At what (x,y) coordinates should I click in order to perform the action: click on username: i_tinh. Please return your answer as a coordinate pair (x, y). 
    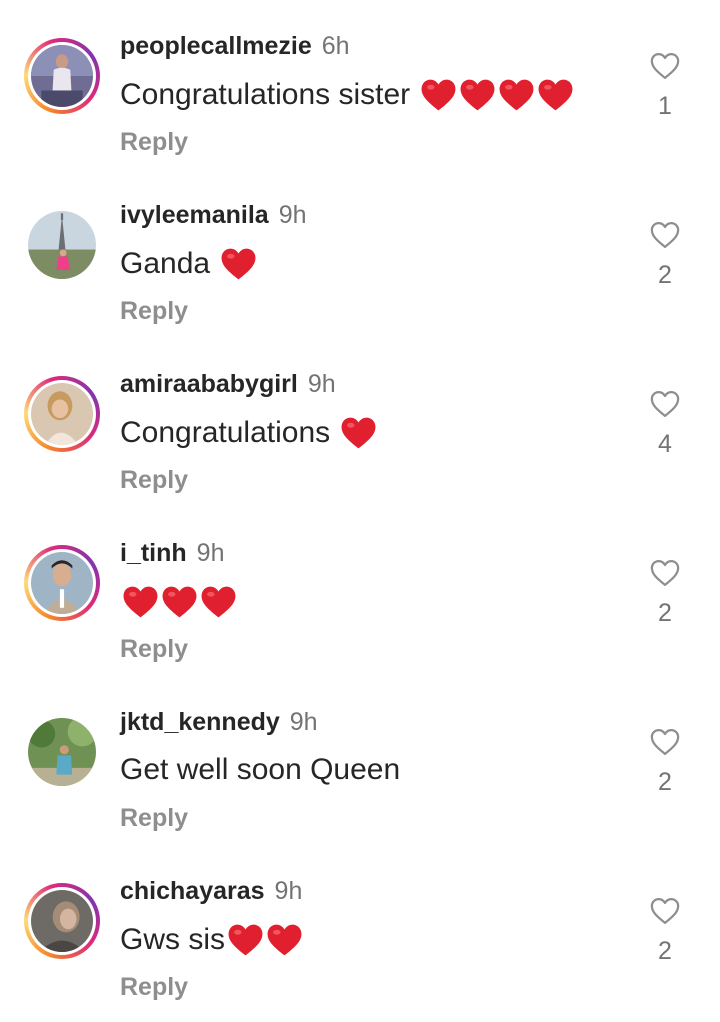
    Looking at the image, I should click on (153, 553).